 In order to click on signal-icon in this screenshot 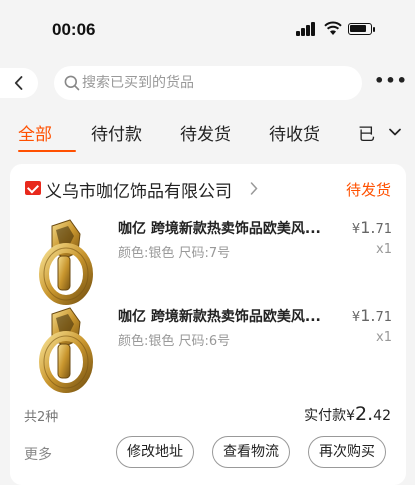, I will do `click(307, 29)`.